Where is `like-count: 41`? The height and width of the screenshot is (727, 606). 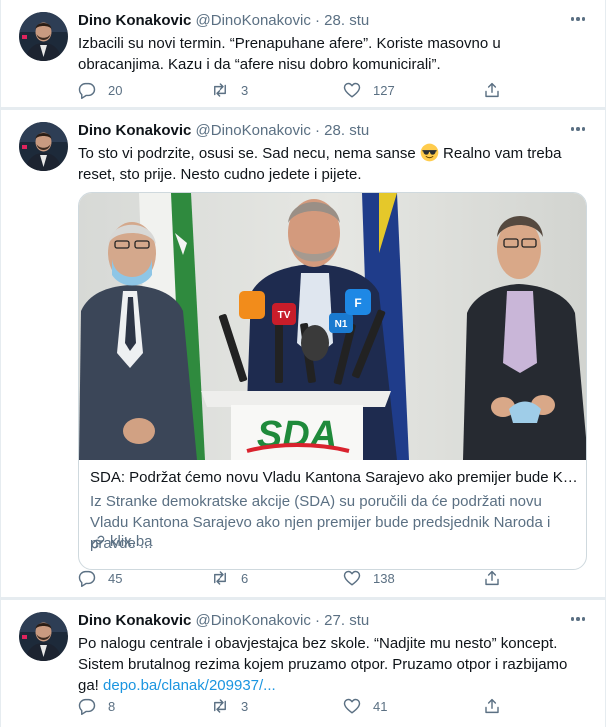 like-count: 41 is located at coordinates (380, 706).